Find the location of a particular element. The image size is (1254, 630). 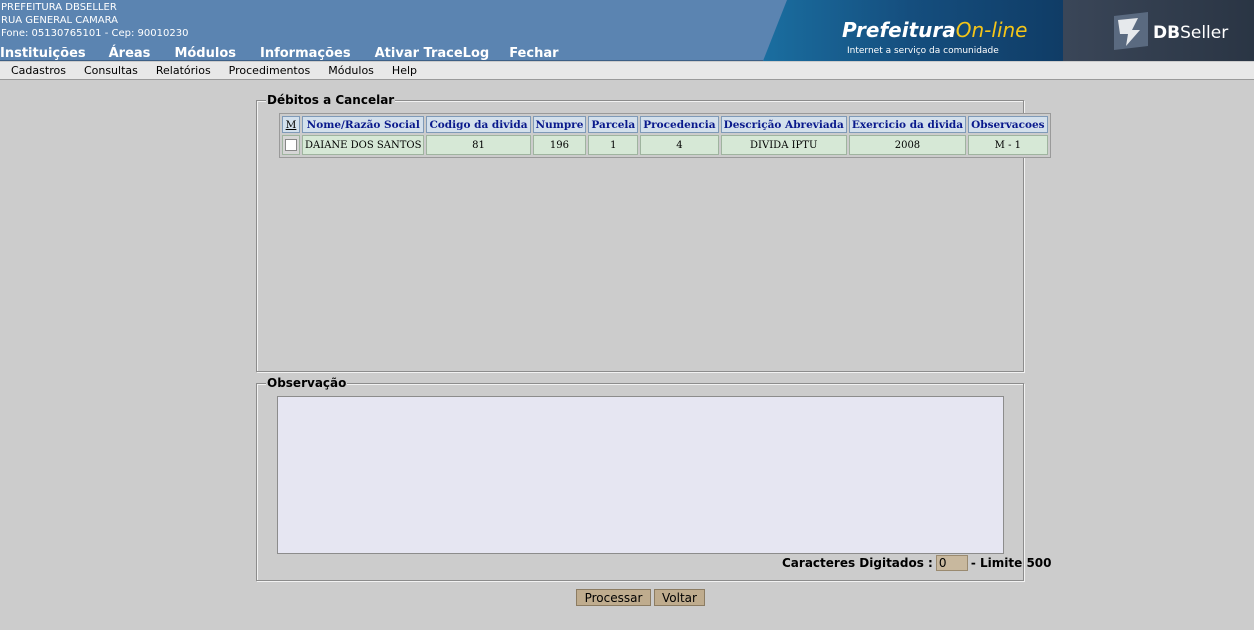

cell-checkbox is located at coordinates (291, 145).